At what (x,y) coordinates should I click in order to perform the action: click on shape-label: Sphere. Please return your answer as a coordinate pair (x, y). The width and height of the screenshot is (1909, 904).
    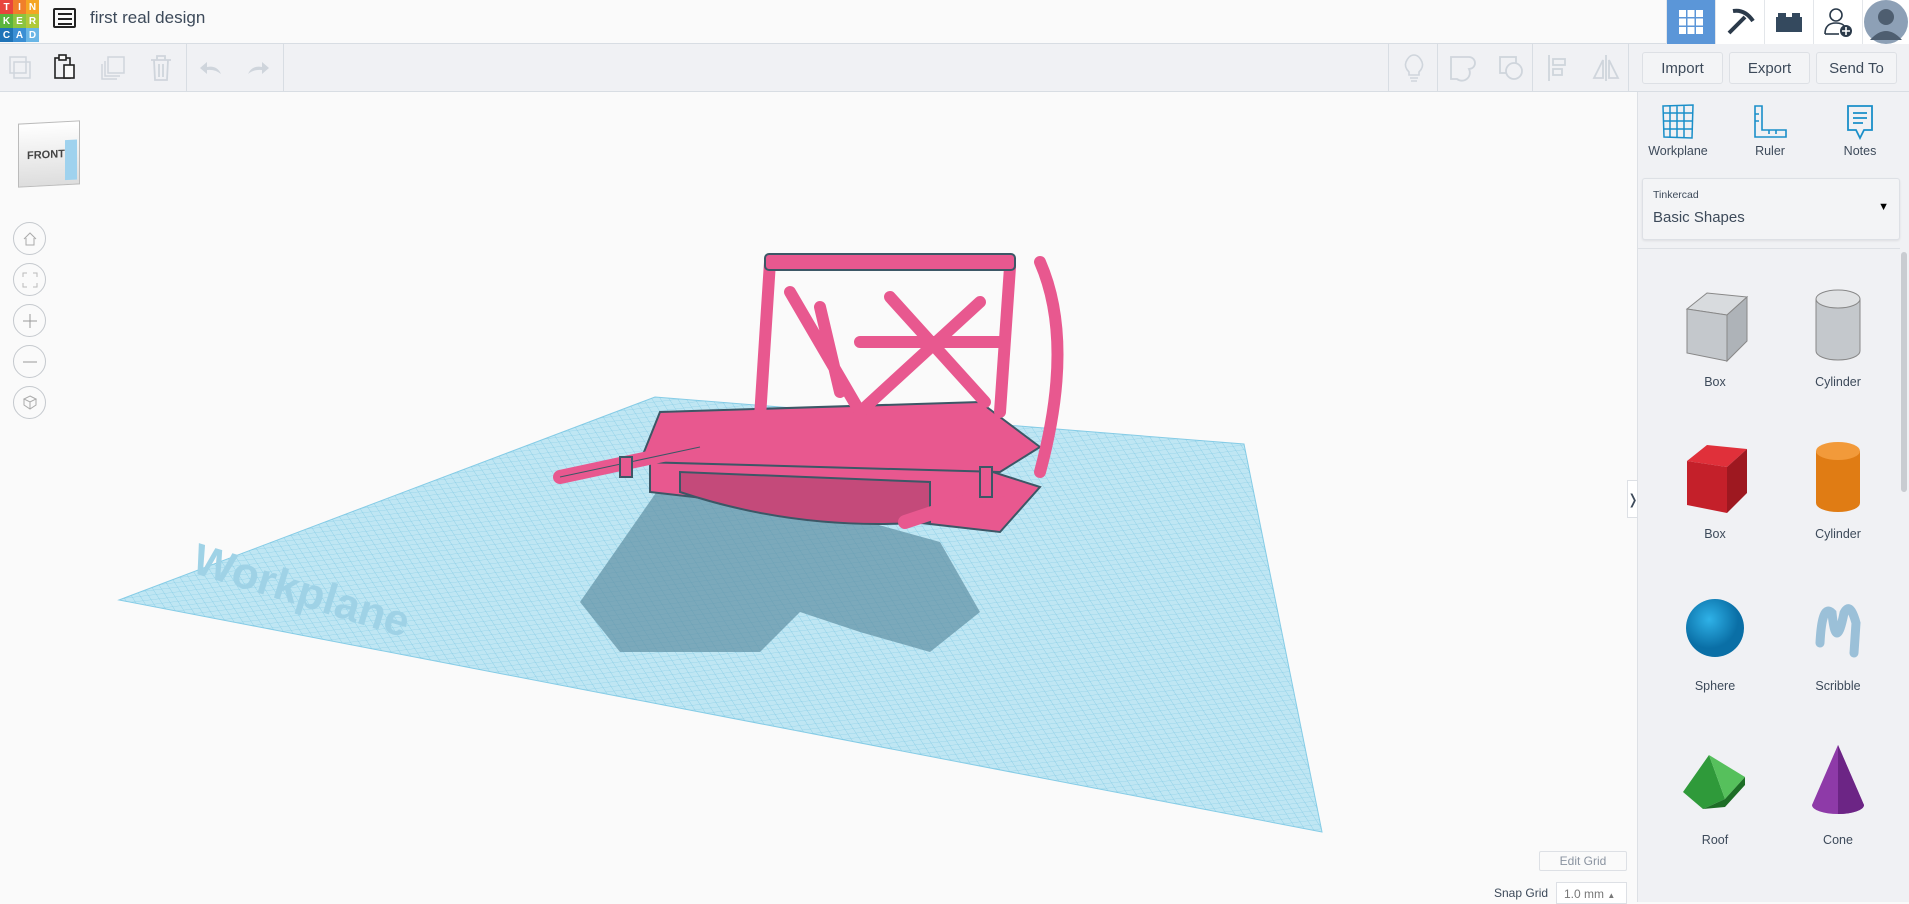
    Looking at the image, I should click on (1715, 686).